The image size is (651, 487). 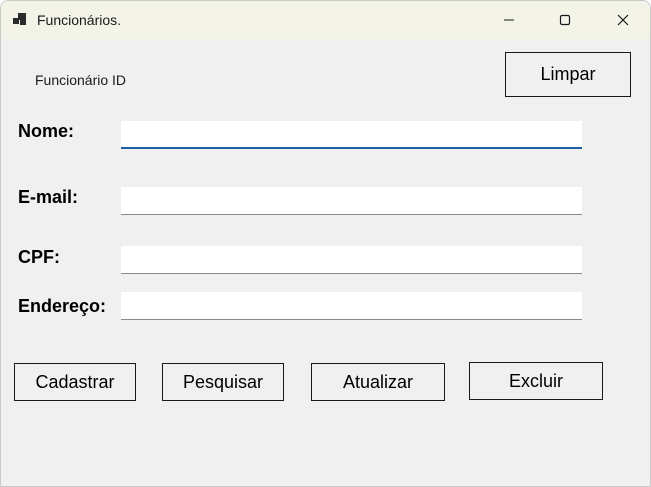 What do you see at coordinates (351, 306) in the screenshot?
I see `endereco-input` at bounding box center [351, 306].